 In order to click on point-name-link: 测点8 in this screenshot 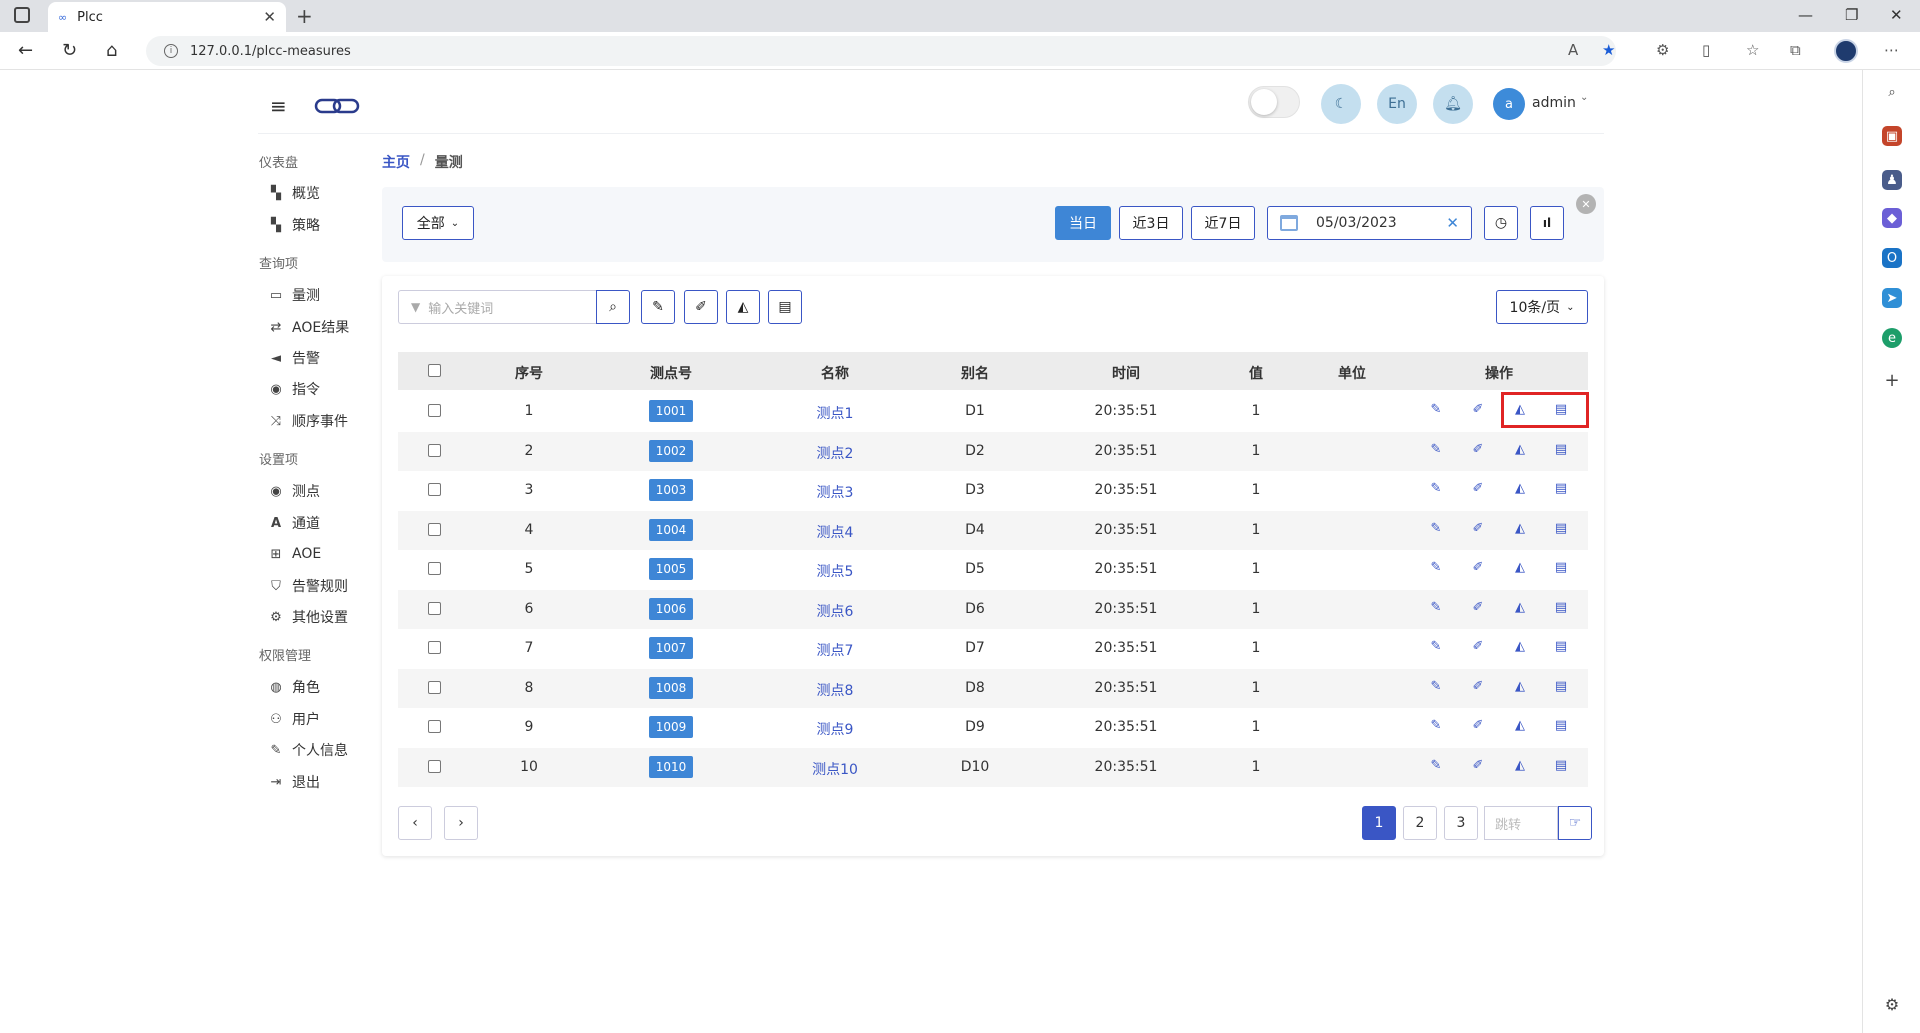, I will do `click(835, 690)`.